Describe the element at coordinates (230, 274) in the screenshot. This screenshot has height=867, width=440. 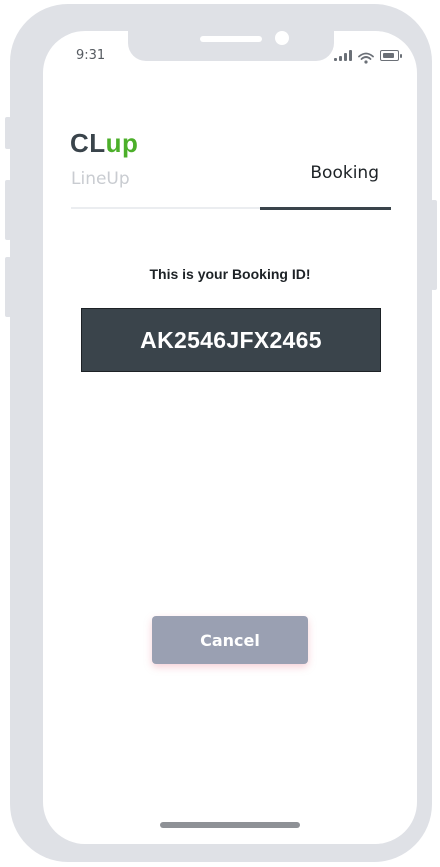
I see `booking-id-caption: This is your Booking ID!` at that location.